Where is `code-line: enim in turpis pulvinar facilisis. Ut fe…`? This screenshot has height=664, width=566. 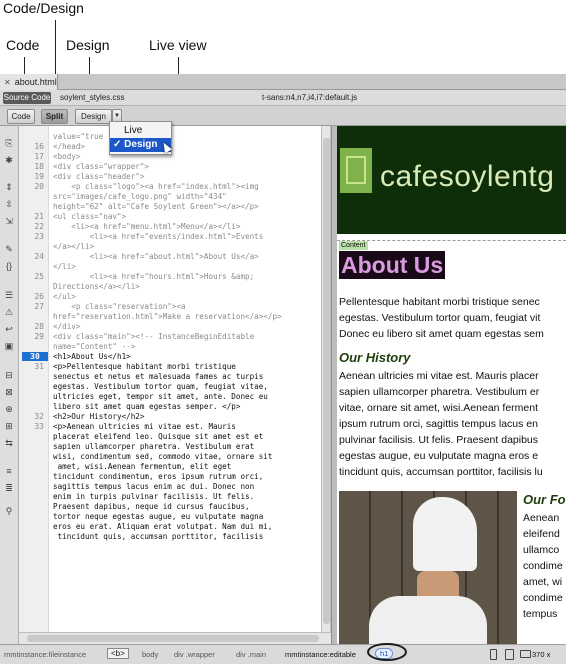 code-line: enim in turpis pulvinar facilisis. Ut fe… is located at coordinates (153, 497).